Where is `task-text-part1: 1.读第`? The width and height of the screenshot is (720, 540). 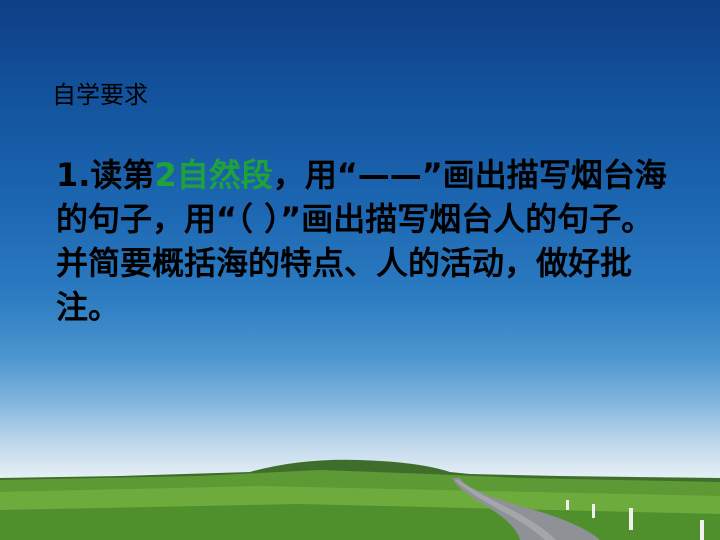 task-text-part1: 1.读第 is located at coordinates (105, 175).